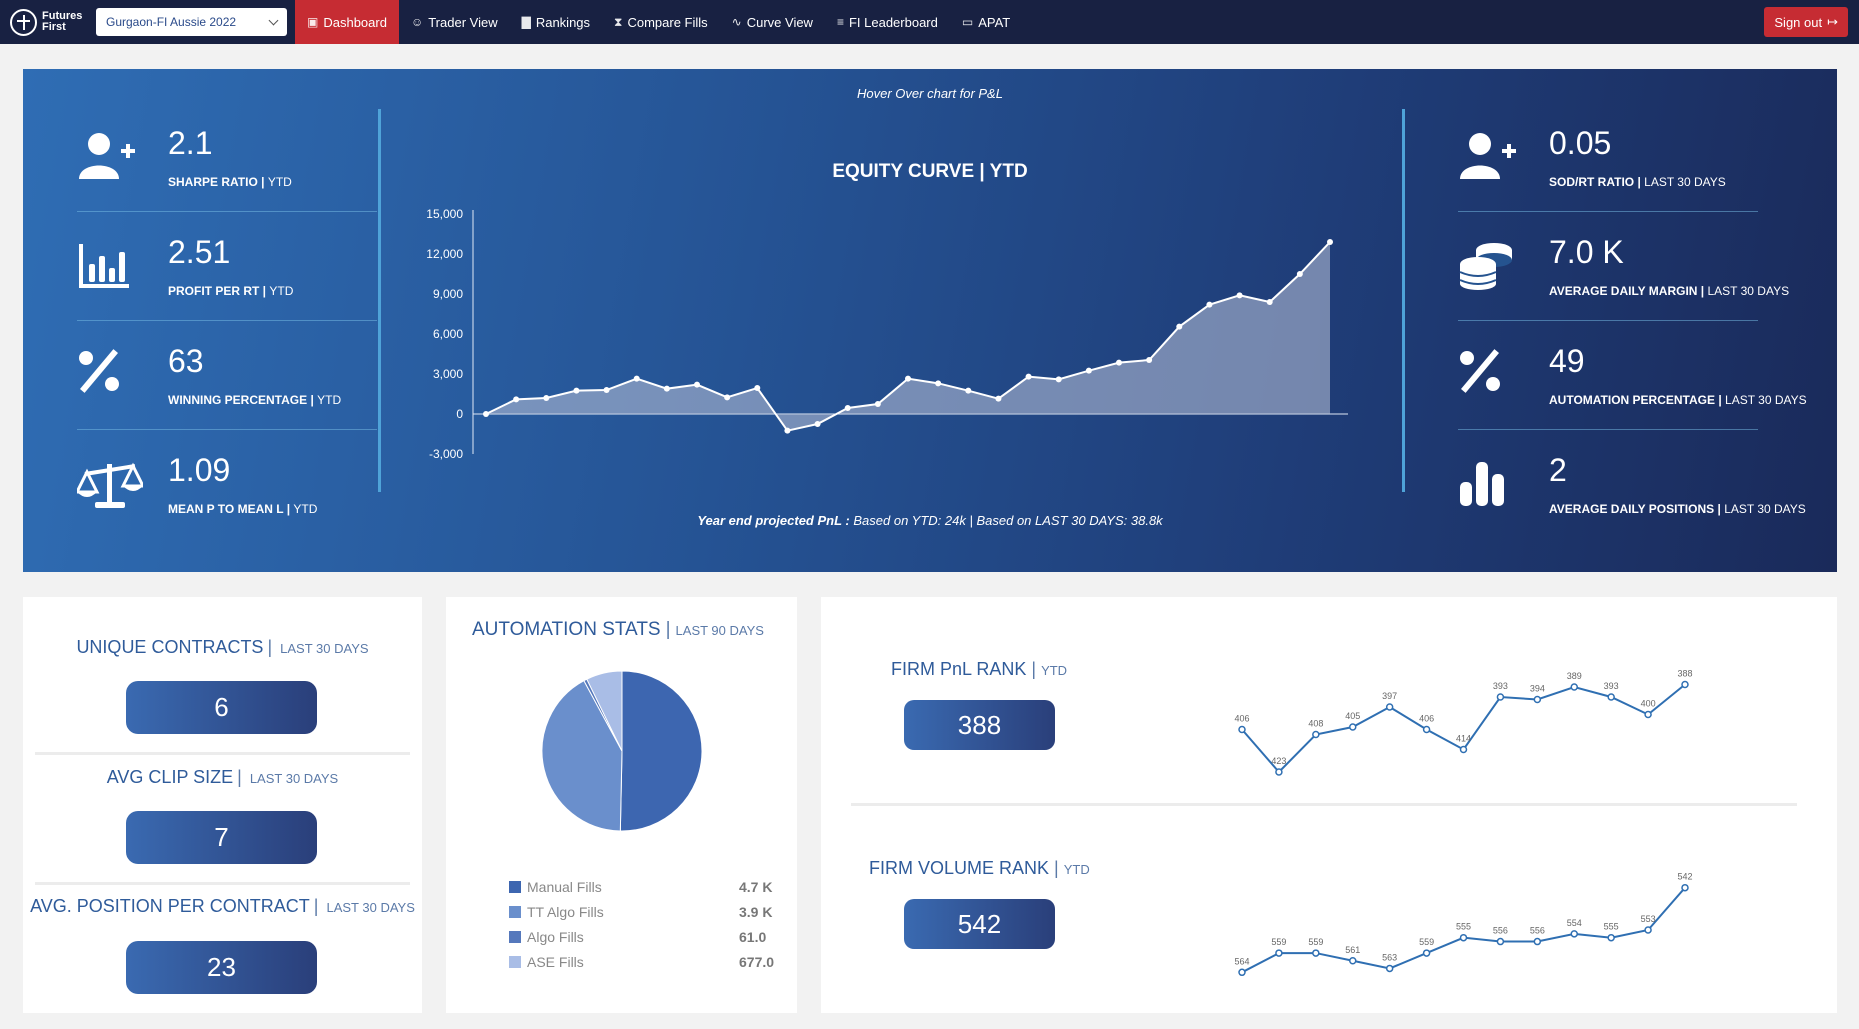 This screenshot has height=1029, width=1859. I want to click on unique-contracts-value: 6, so click(221, 707).